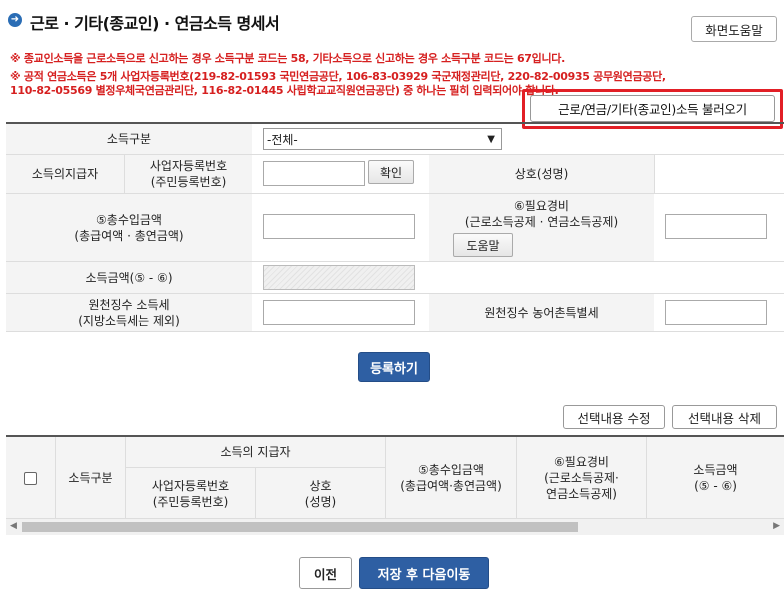  I want to click on grid-header-payer: 소득의 지급자, so click(256, 452).